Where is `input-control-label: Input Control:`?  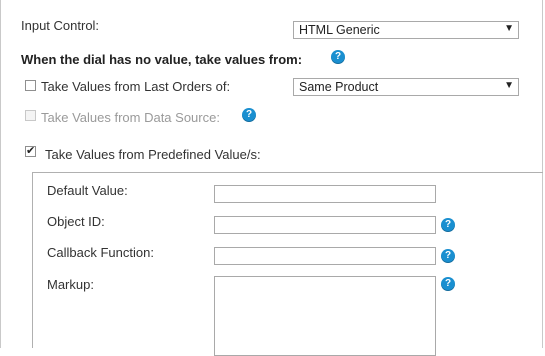
input-control-label: Input Control: is located at coordinates (60, 25).